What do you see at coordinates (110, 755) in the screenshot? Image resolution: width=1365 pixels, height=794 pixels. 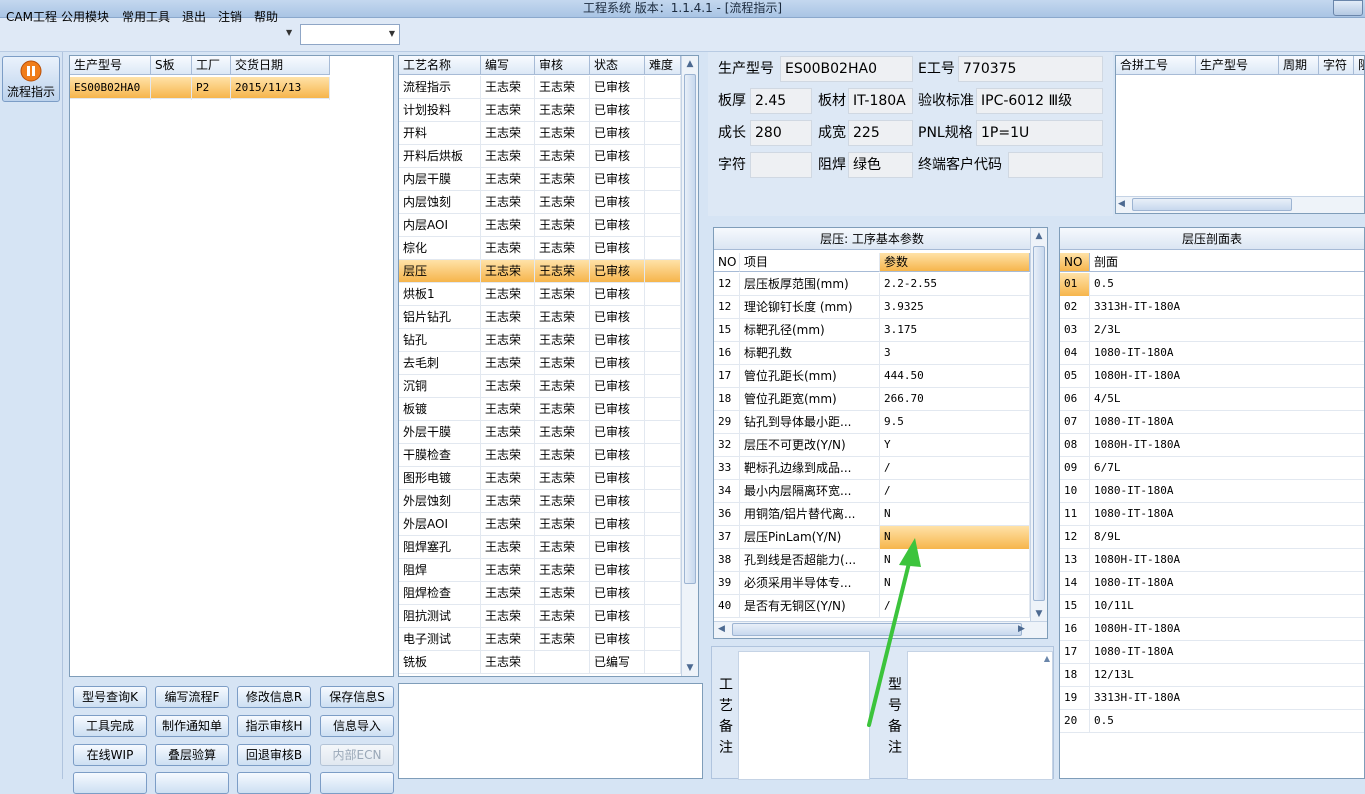 I see `online-wip-button: 在线WIP` at bounding box center [110, 755].